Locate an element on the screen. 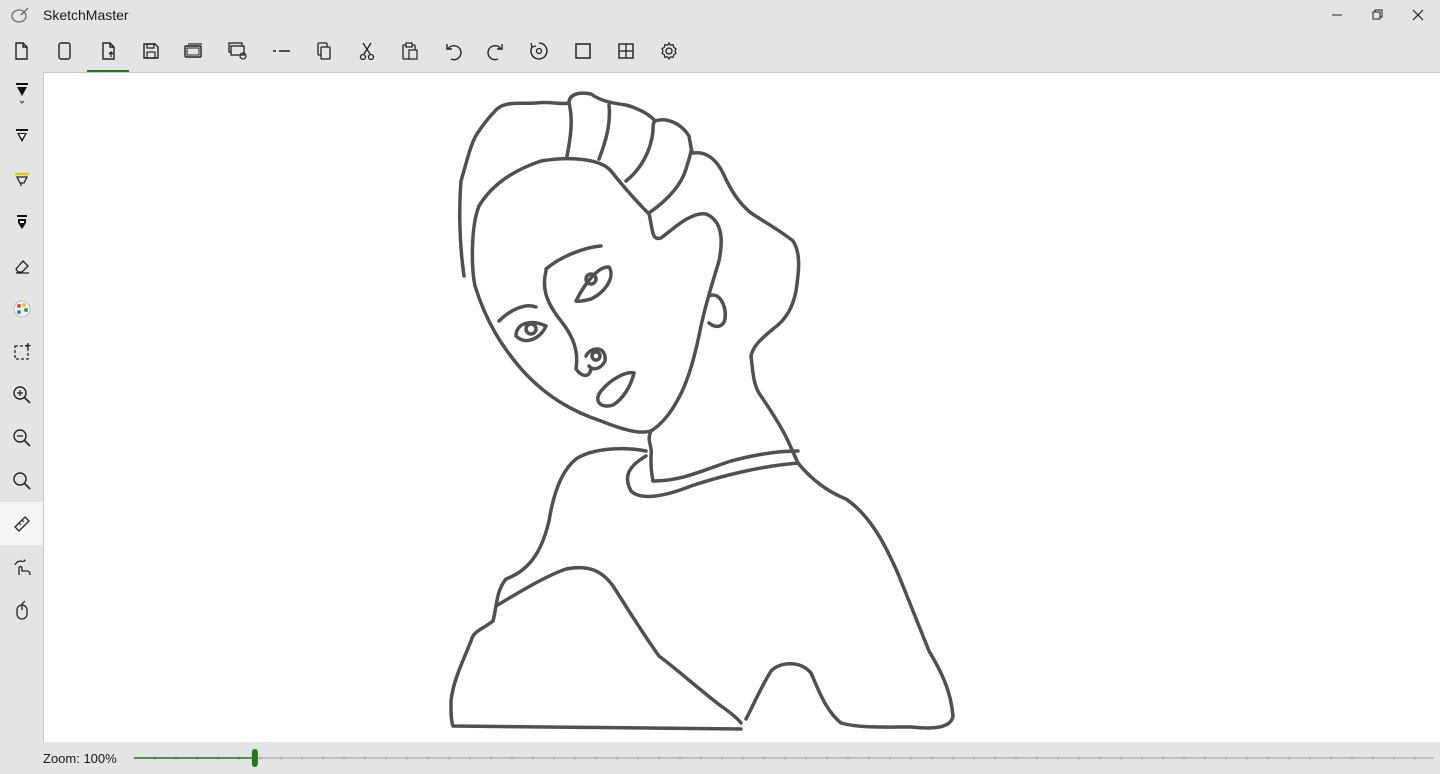  lasso-select-button is located at coordinates (21, 351).